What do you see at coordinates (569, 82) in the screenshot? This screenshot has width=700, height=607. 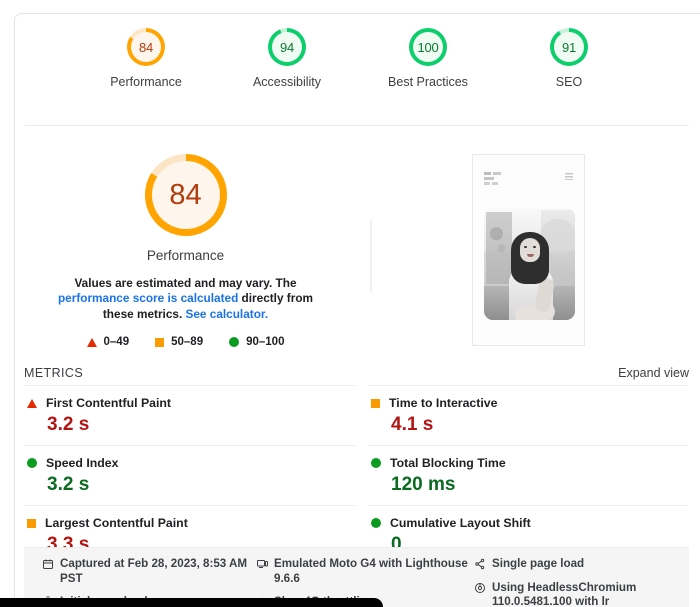 I see `gauge-label: SEO` at bounding box center [569, 82].